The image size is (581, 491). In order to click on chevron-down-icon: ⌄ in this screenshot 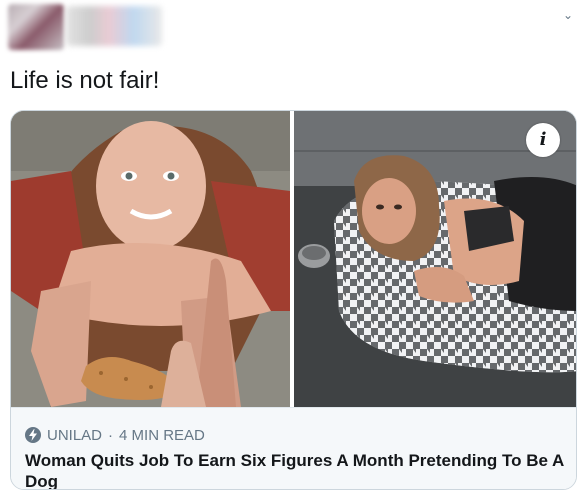, I will do `click(568, 15)`.